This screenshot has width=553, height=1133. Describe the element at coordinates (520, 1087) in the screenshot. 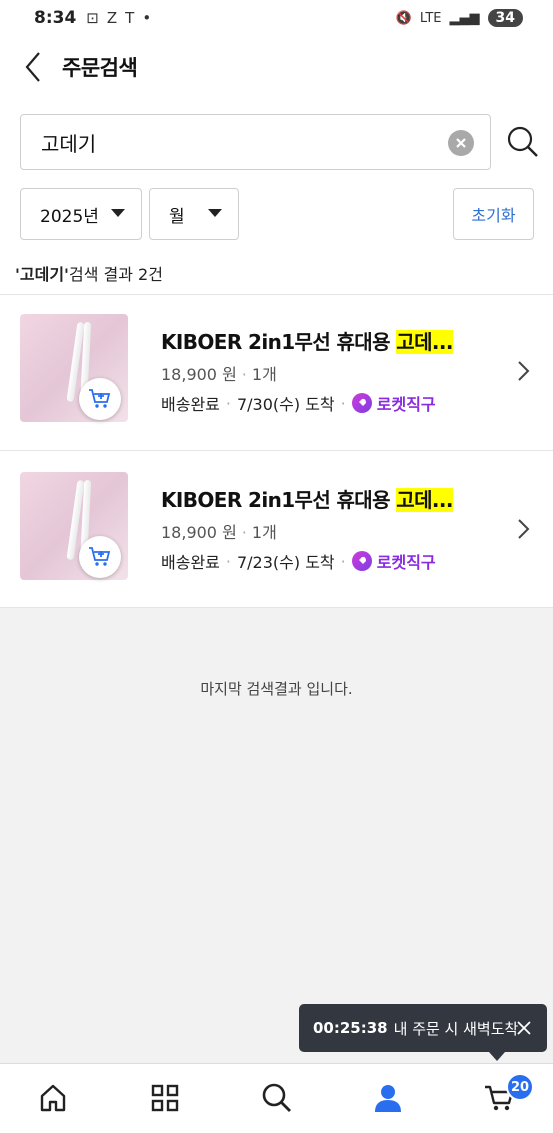

I see `cart-count-badge: 20` at that location.